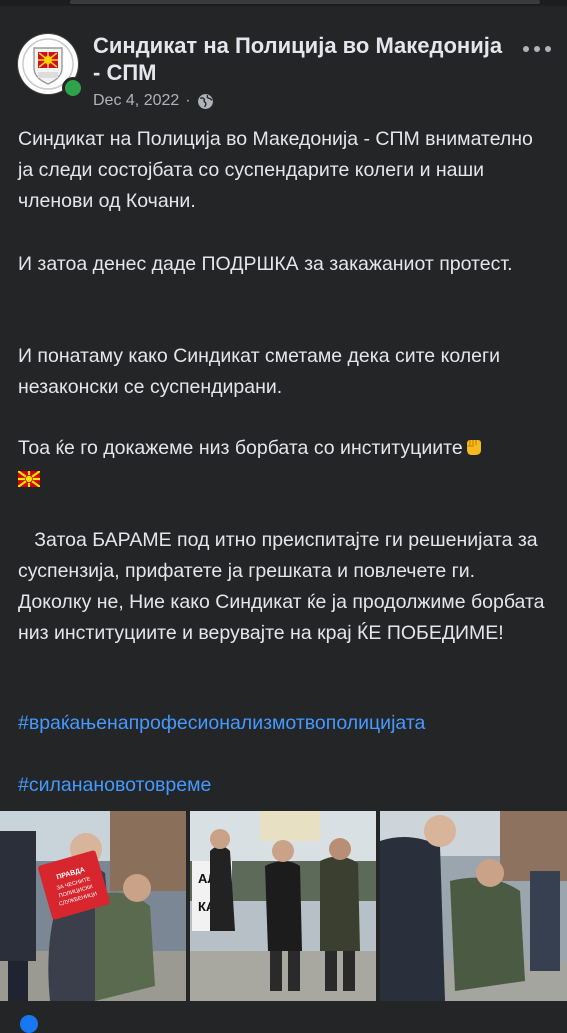  Describe the element at coordinates (305, 2) in the screenshot. I see `previous-content-strip` at that location.